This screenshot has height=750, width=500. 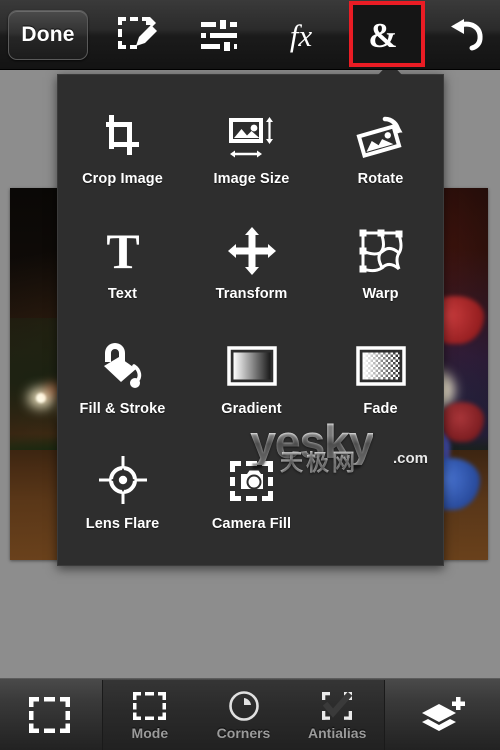 What do you see at coordinates (337, 706) in the screenshot?
I see `checkmark-antialias-icon` at bounding box center [337, 706].